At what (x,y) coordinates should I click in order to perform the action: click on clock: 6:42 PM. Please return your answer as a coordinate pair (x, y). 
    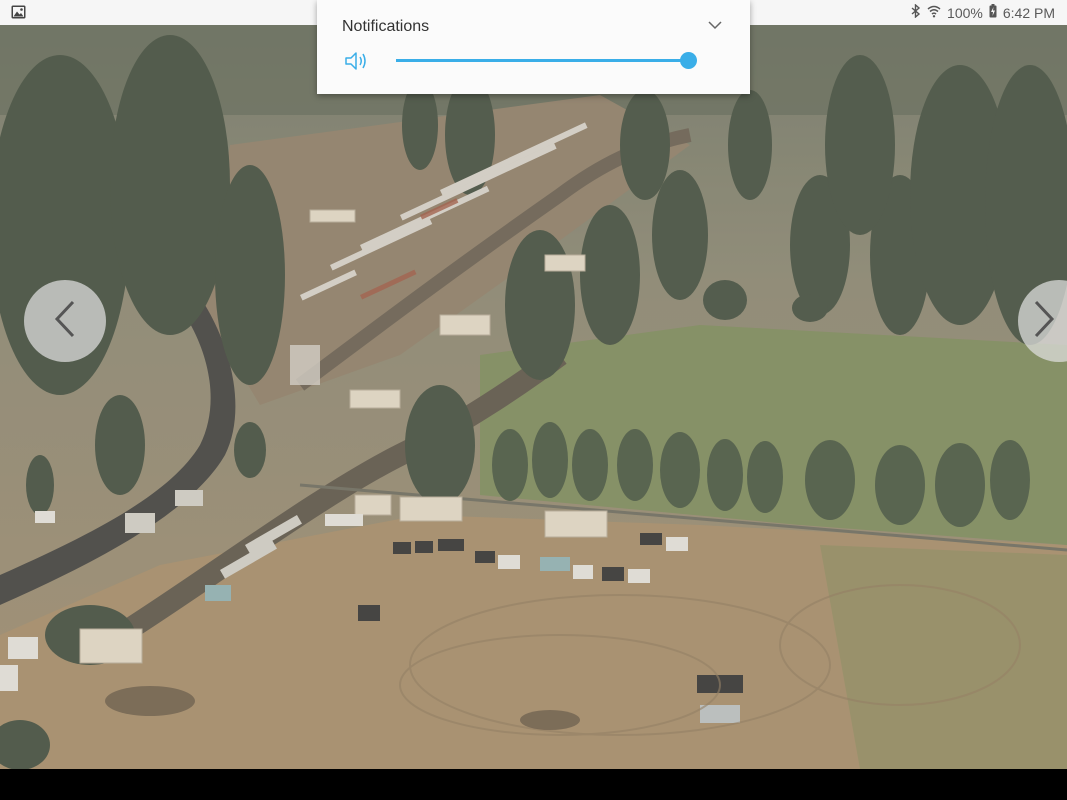
    Looking at the image, I should click on (1028, 12).